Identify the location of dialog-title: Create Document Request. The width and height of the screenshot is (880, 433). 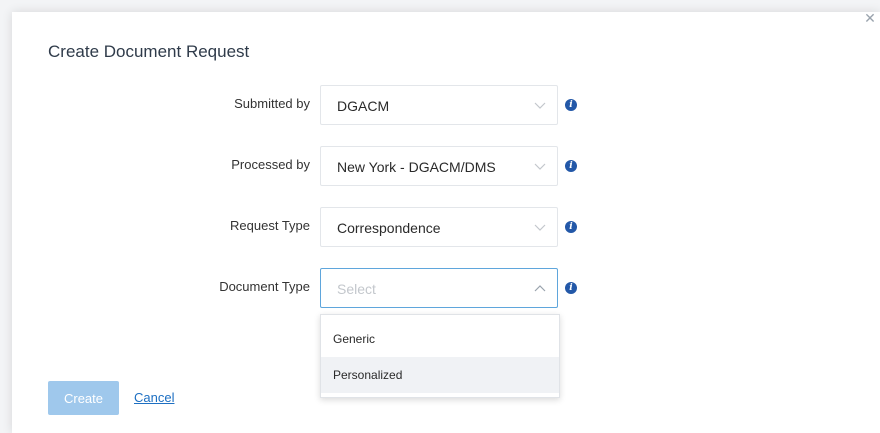
(149, 51).